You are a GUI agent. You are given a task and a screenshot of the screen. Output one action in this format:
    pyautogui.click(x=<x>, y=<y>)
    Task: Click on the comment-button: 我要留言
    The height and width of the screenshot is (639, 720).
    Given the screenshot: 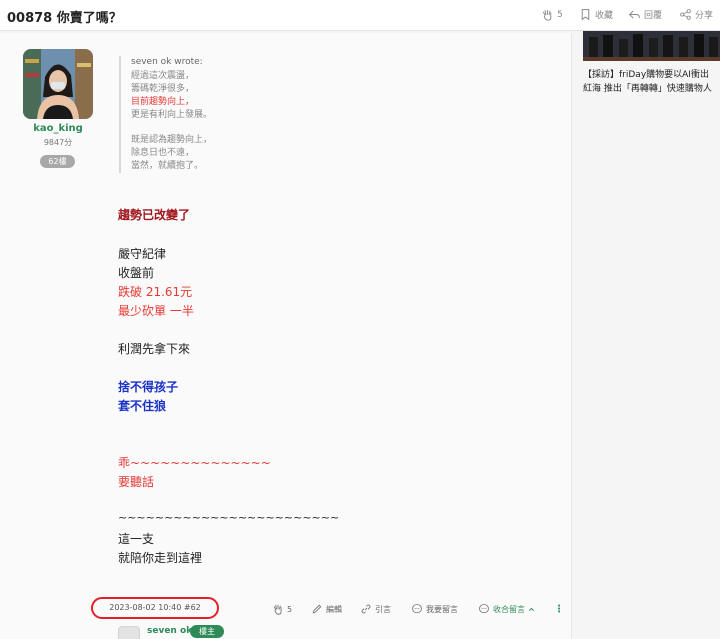 What is the action you would take?
    pyautogui.click(x=434, y=609)
    